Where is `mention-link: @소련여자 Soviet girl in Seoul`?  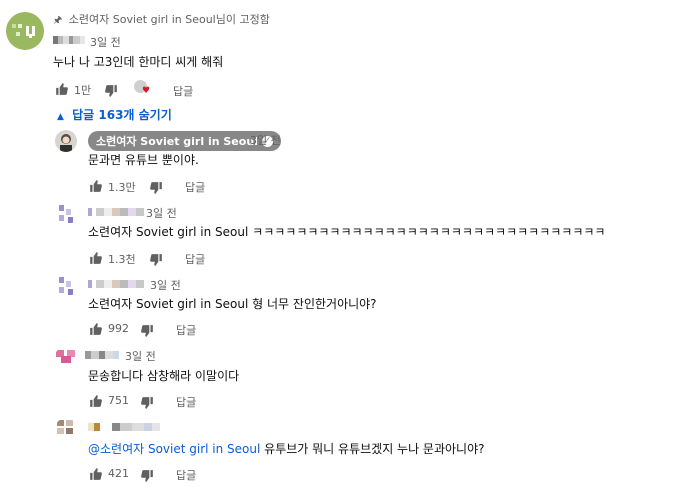 mention-link: @소련여자 Soviet girl in Seoul is located at coordinates (174, 449).